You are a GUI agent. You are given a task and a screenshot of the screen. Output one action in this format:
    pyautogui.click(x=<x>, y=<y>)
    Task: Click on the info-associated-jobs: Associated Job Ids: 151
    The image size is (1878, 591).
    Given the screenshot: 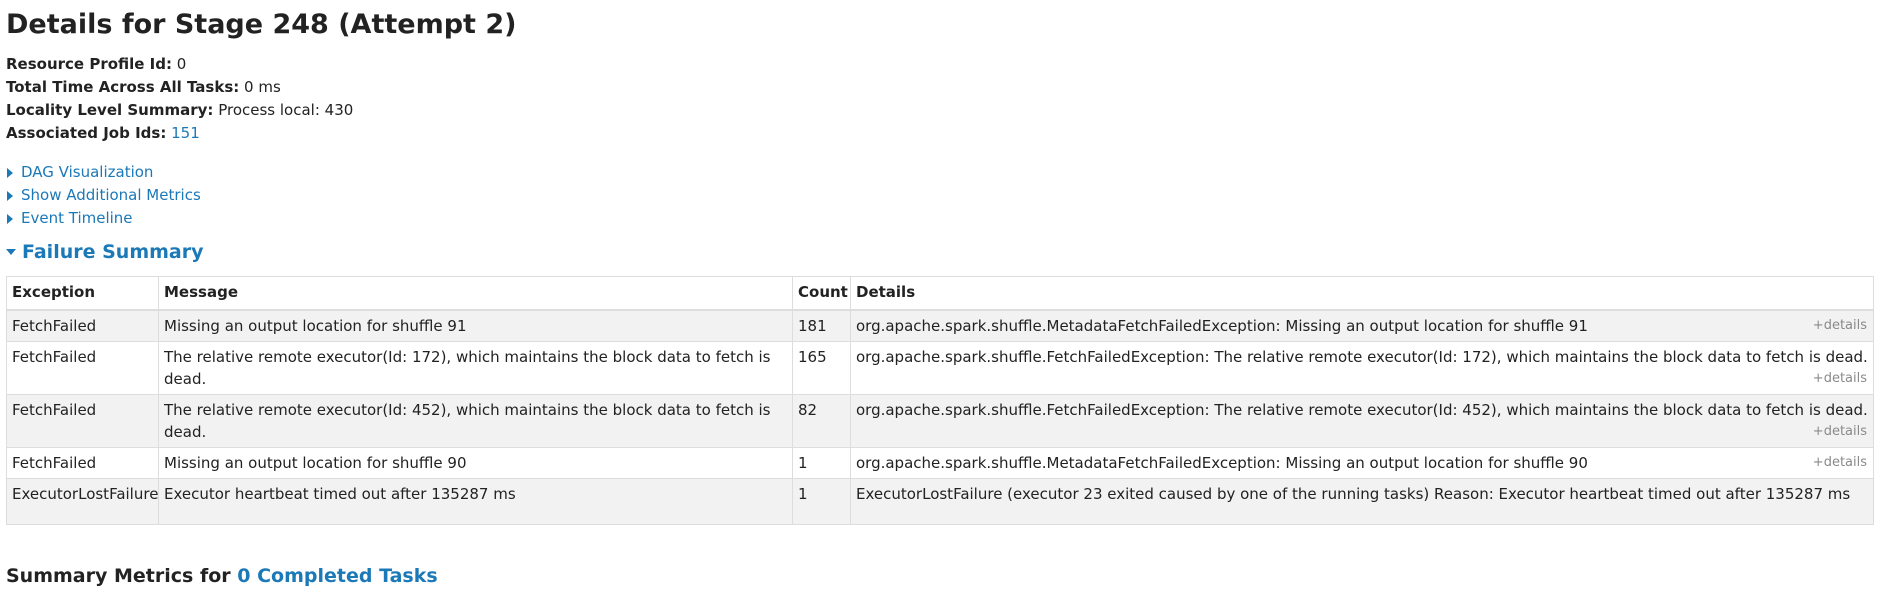 What is the action you would take?
    pyautogui.click(x=179, y=133)
    